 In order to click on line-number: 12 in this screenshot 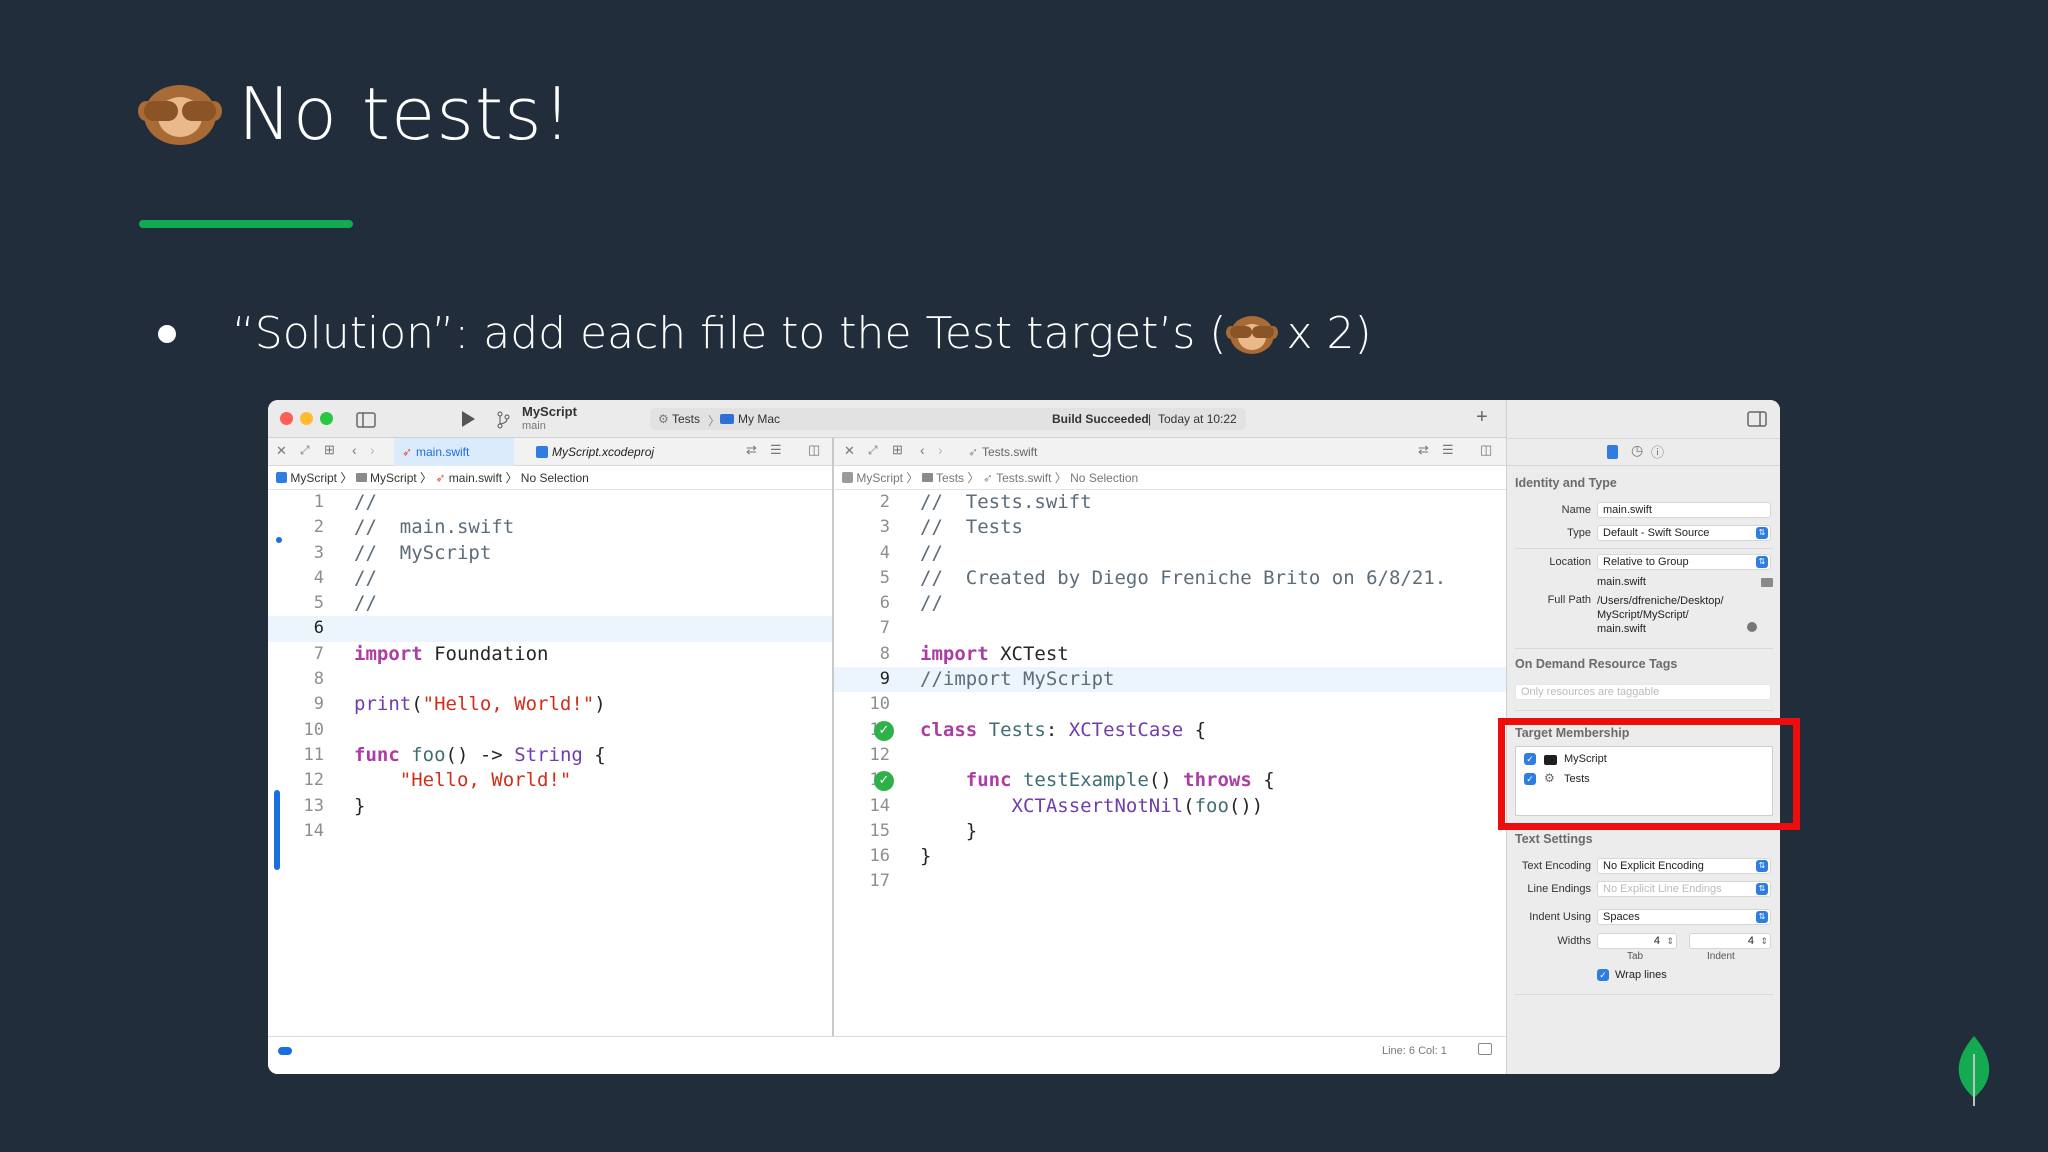, I will do `click(862, 755)`.